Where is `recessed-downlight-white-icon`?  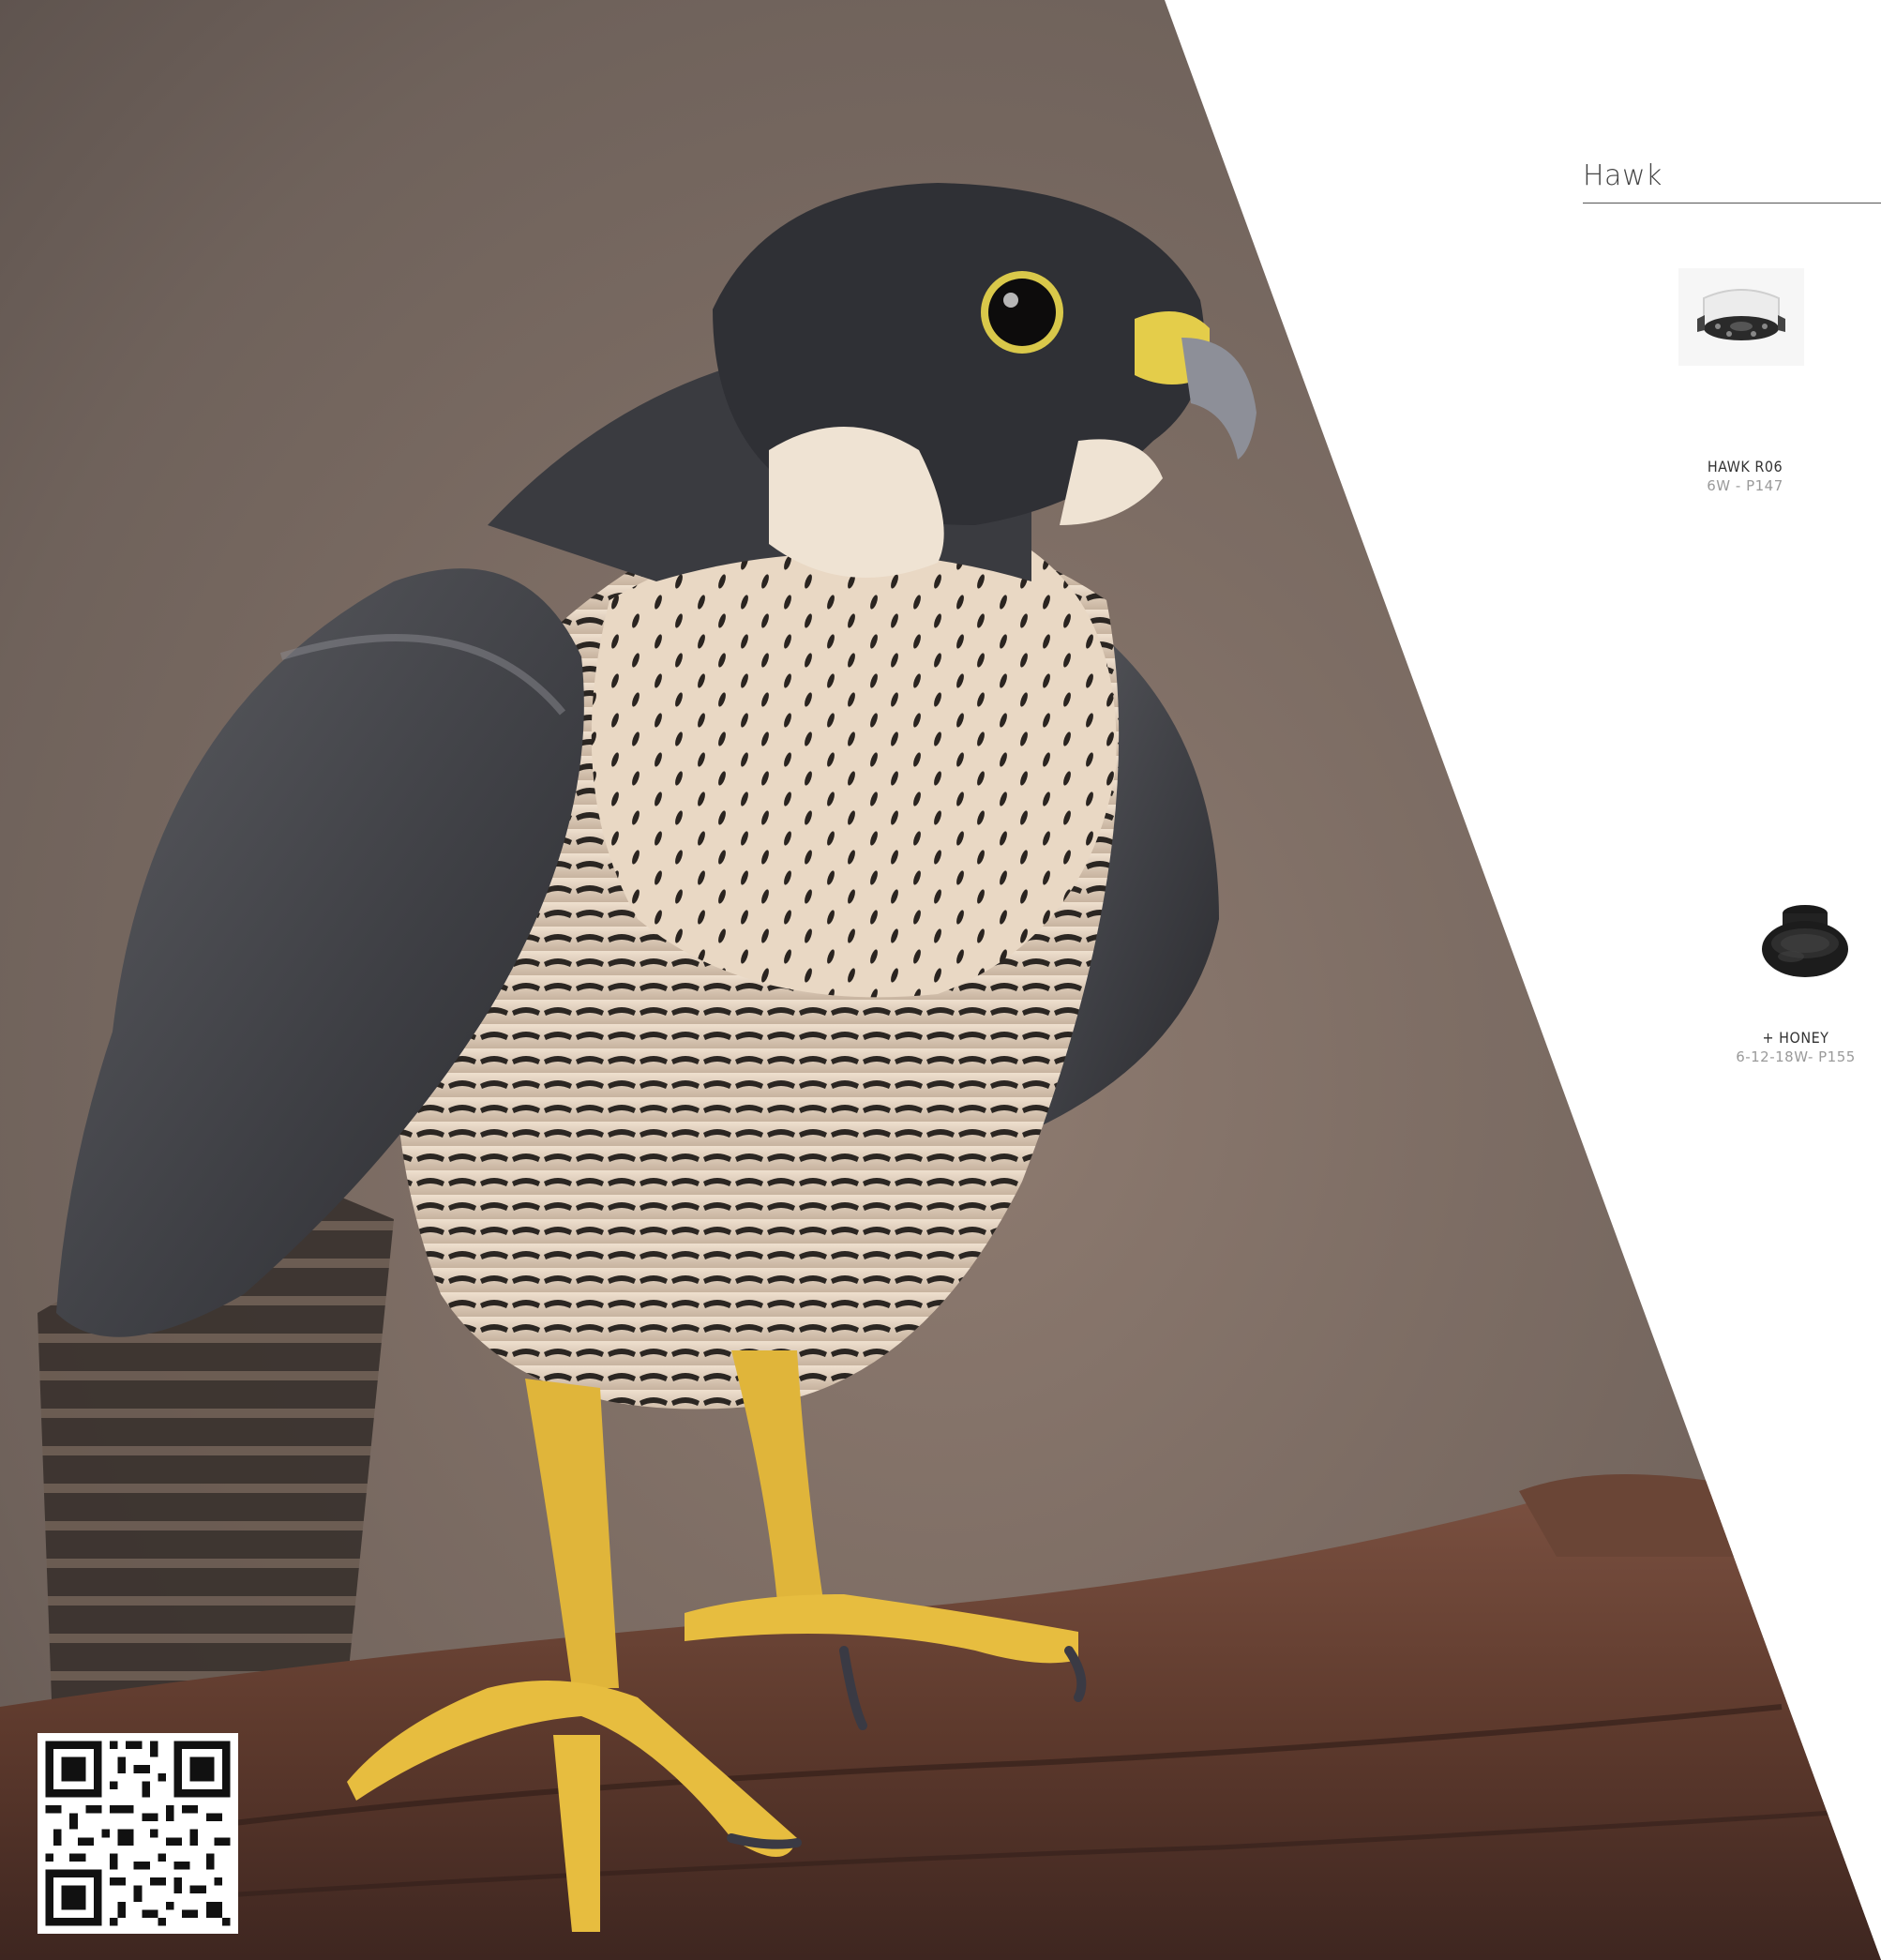 recessed-downlight-white-icon is located at coordinates (1741, 317).